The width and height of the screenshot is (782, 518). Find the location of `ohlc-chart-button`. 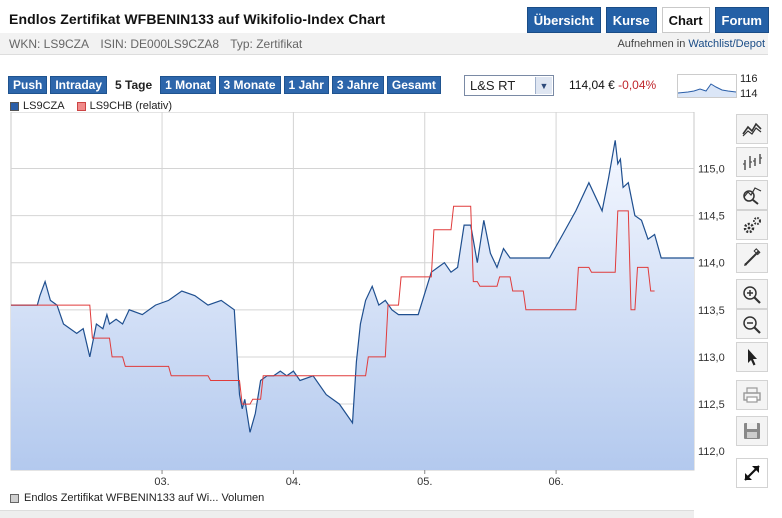

ohlc-chart-button is located at coordinates (752, 162).